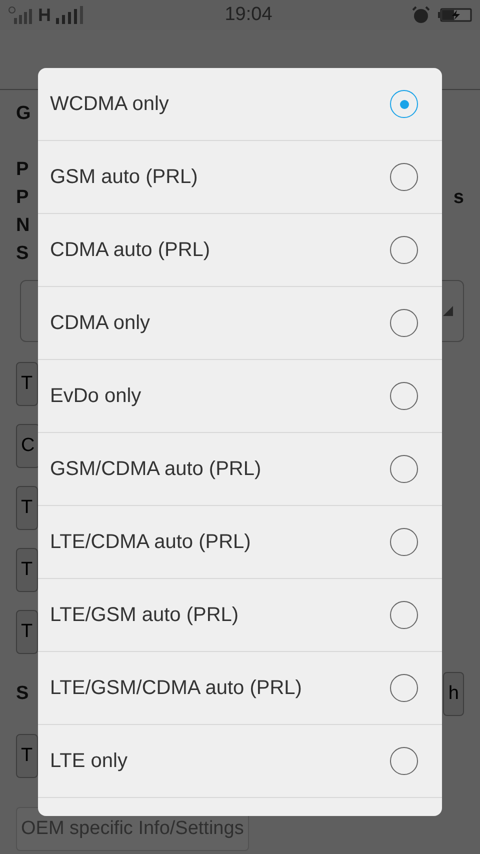 The height and width of the screenshot is (854, 480). I want to click on option-row: LTE/GSM/CDMA auto (PRL), so click(240, 688).